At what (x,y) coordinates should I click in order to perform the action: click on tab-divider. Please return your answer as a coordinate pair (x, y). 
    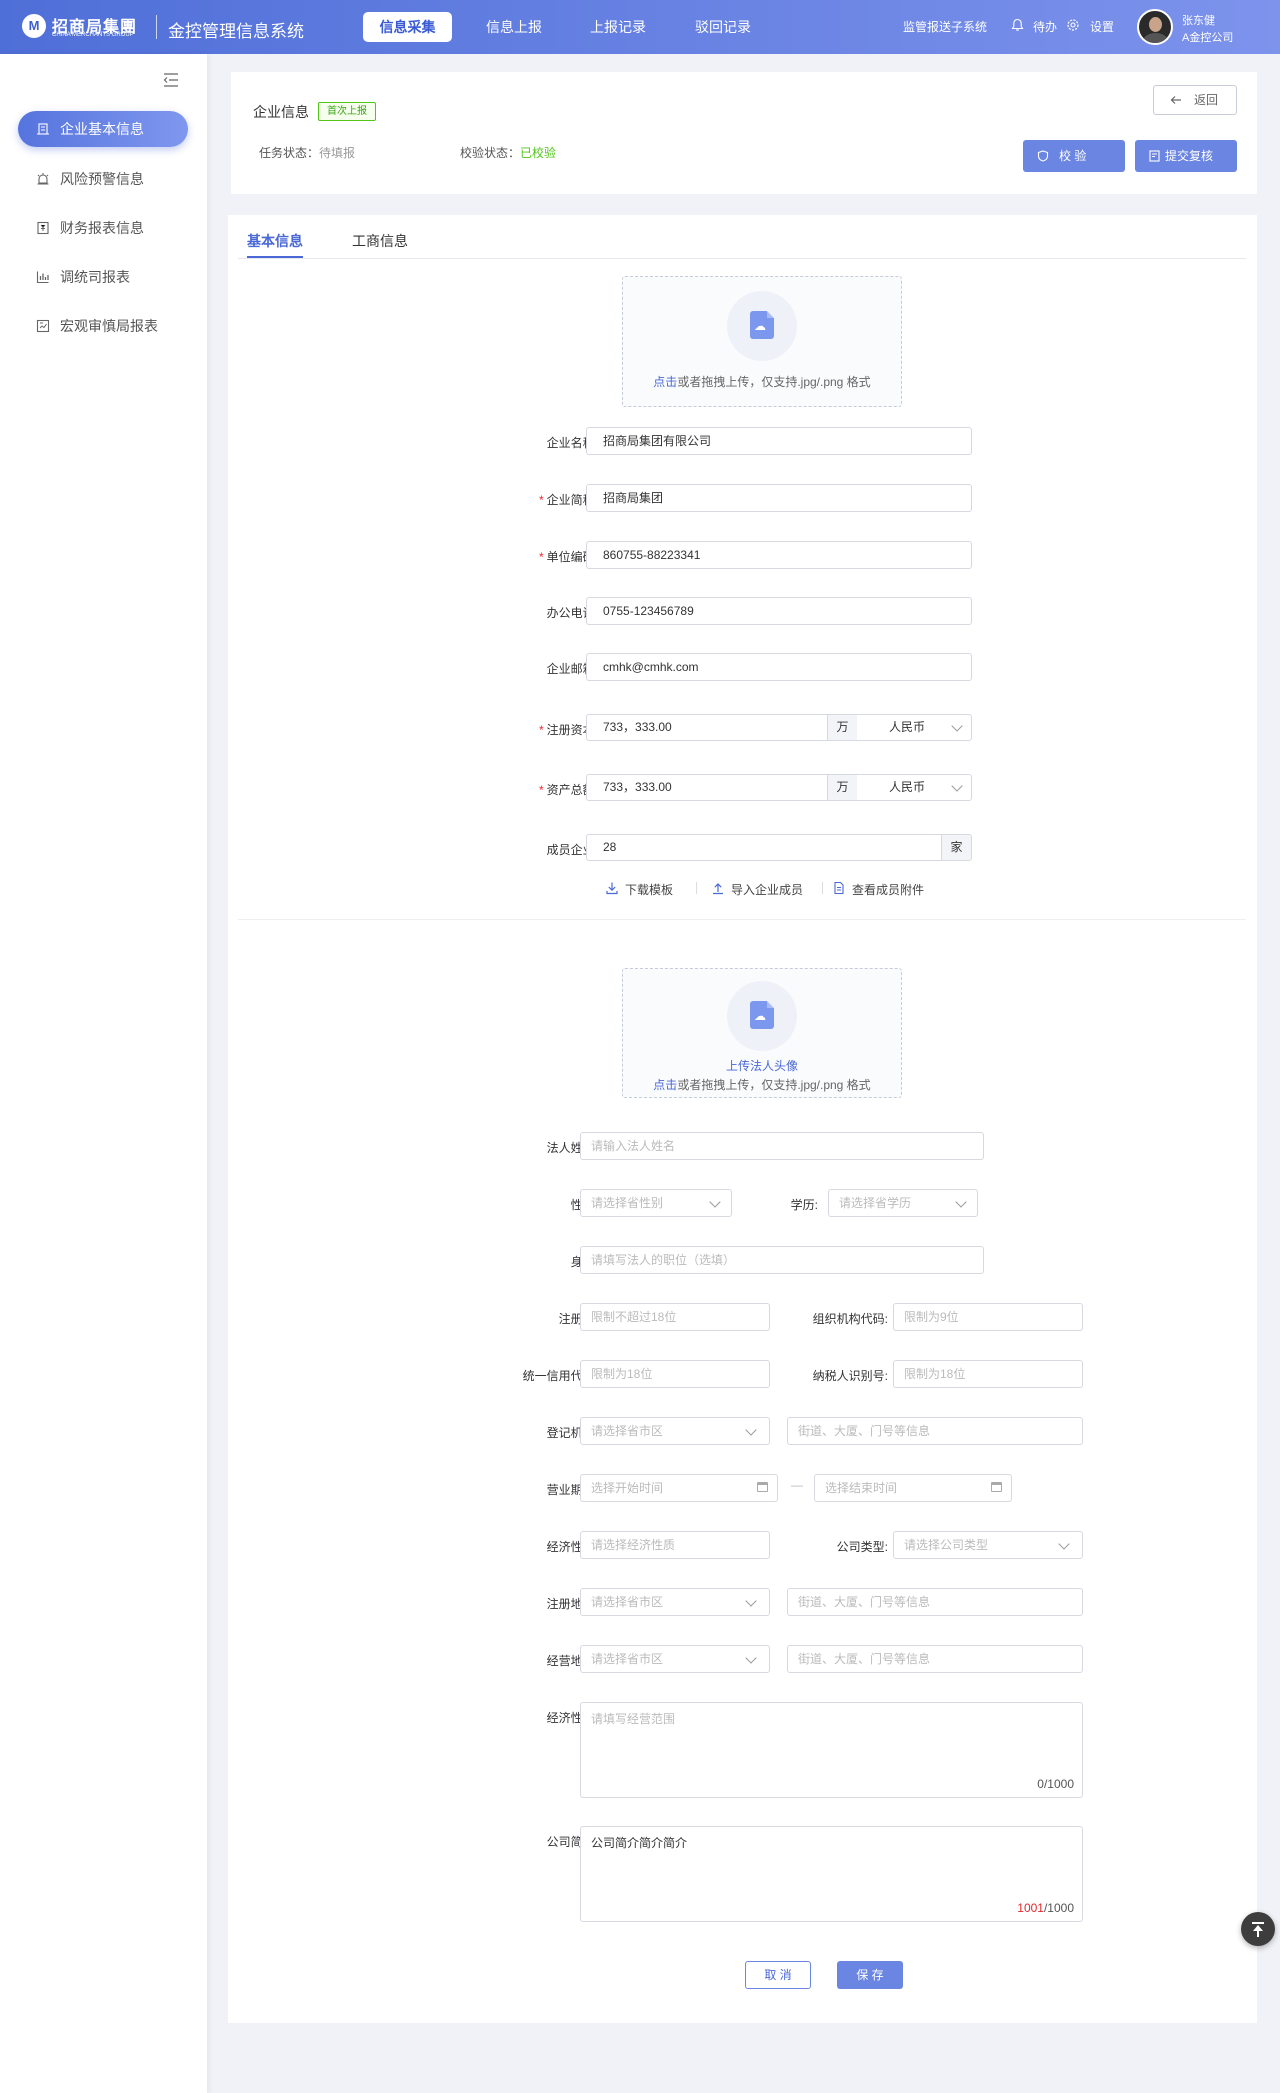
    Looking at the image, I should click on (742, 258).